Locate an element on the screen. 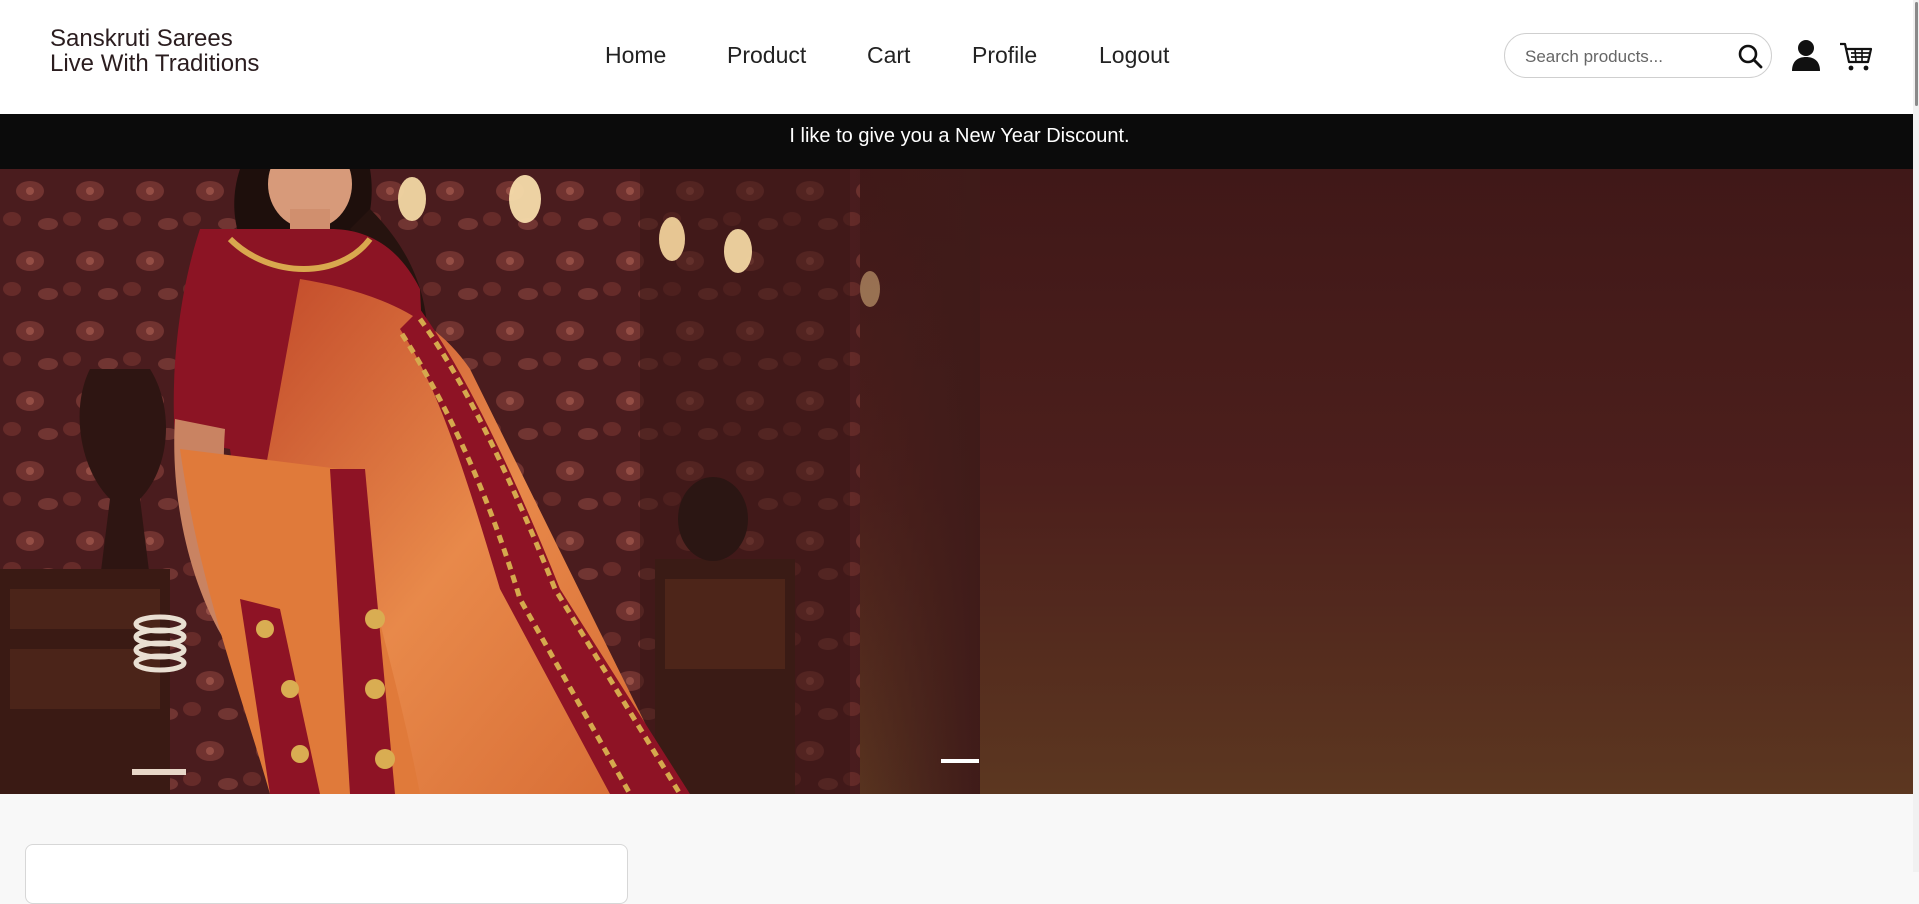 The width and height of the screenshot is (1919, 904). brand-name: Sanskruti Sarees is located at coordinates (141, 38).